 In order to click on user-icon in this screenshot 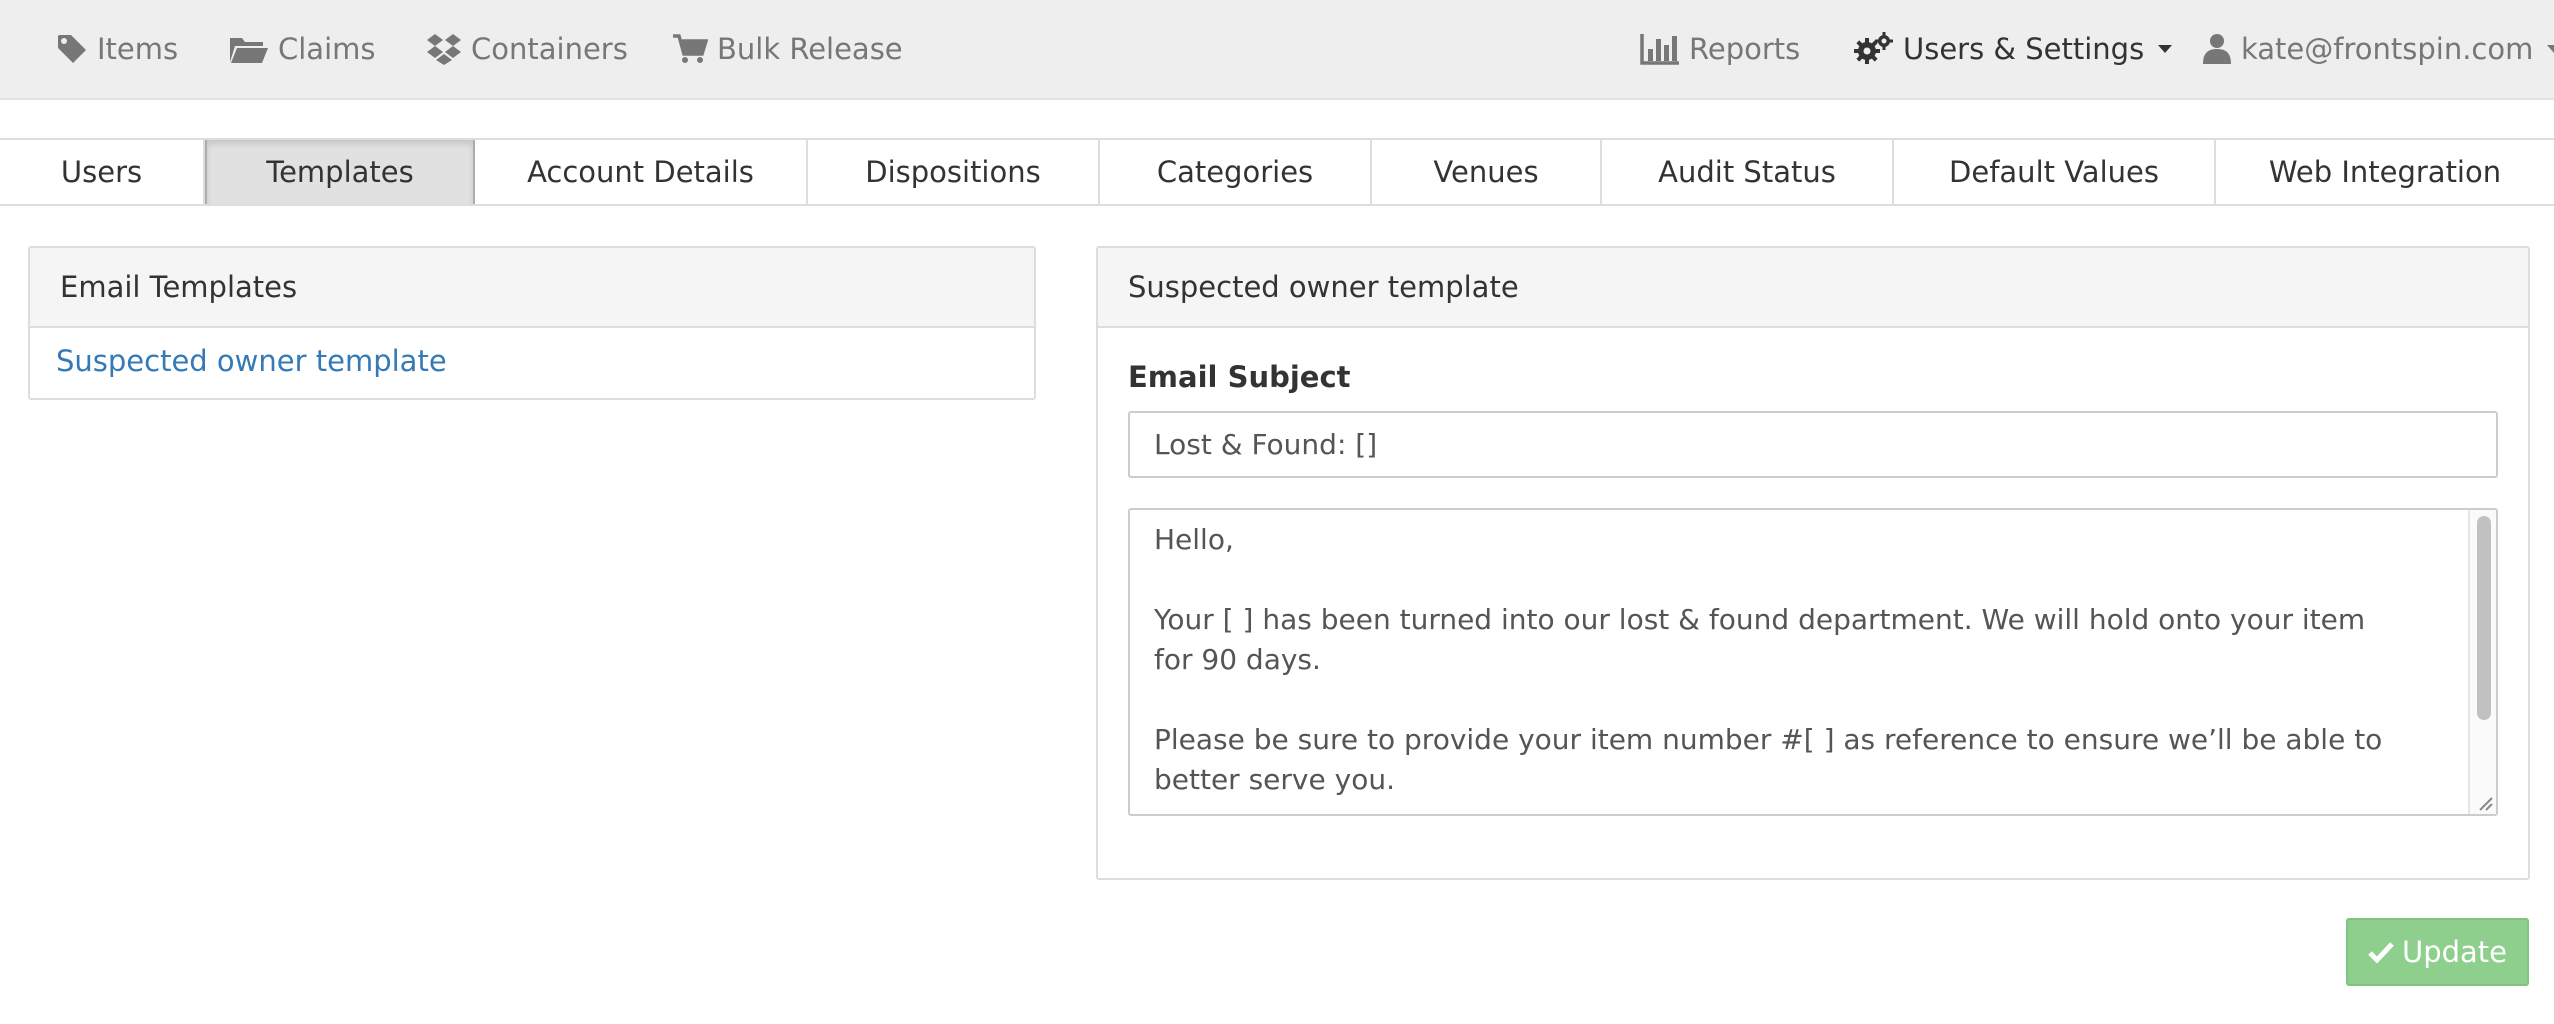, I will do `click(2217, 49)`.